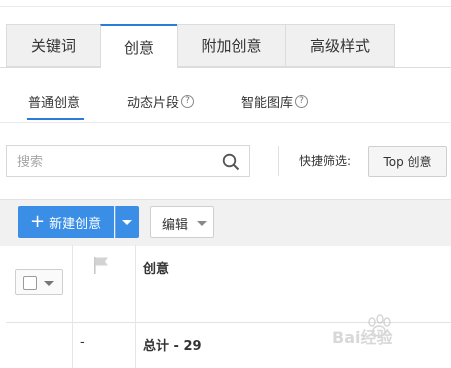 This screenshot has height=368, width=451. Describe the element at coordinates (362, 337) in the screenshot. I see `watermark-text: Bai经验` at that location.